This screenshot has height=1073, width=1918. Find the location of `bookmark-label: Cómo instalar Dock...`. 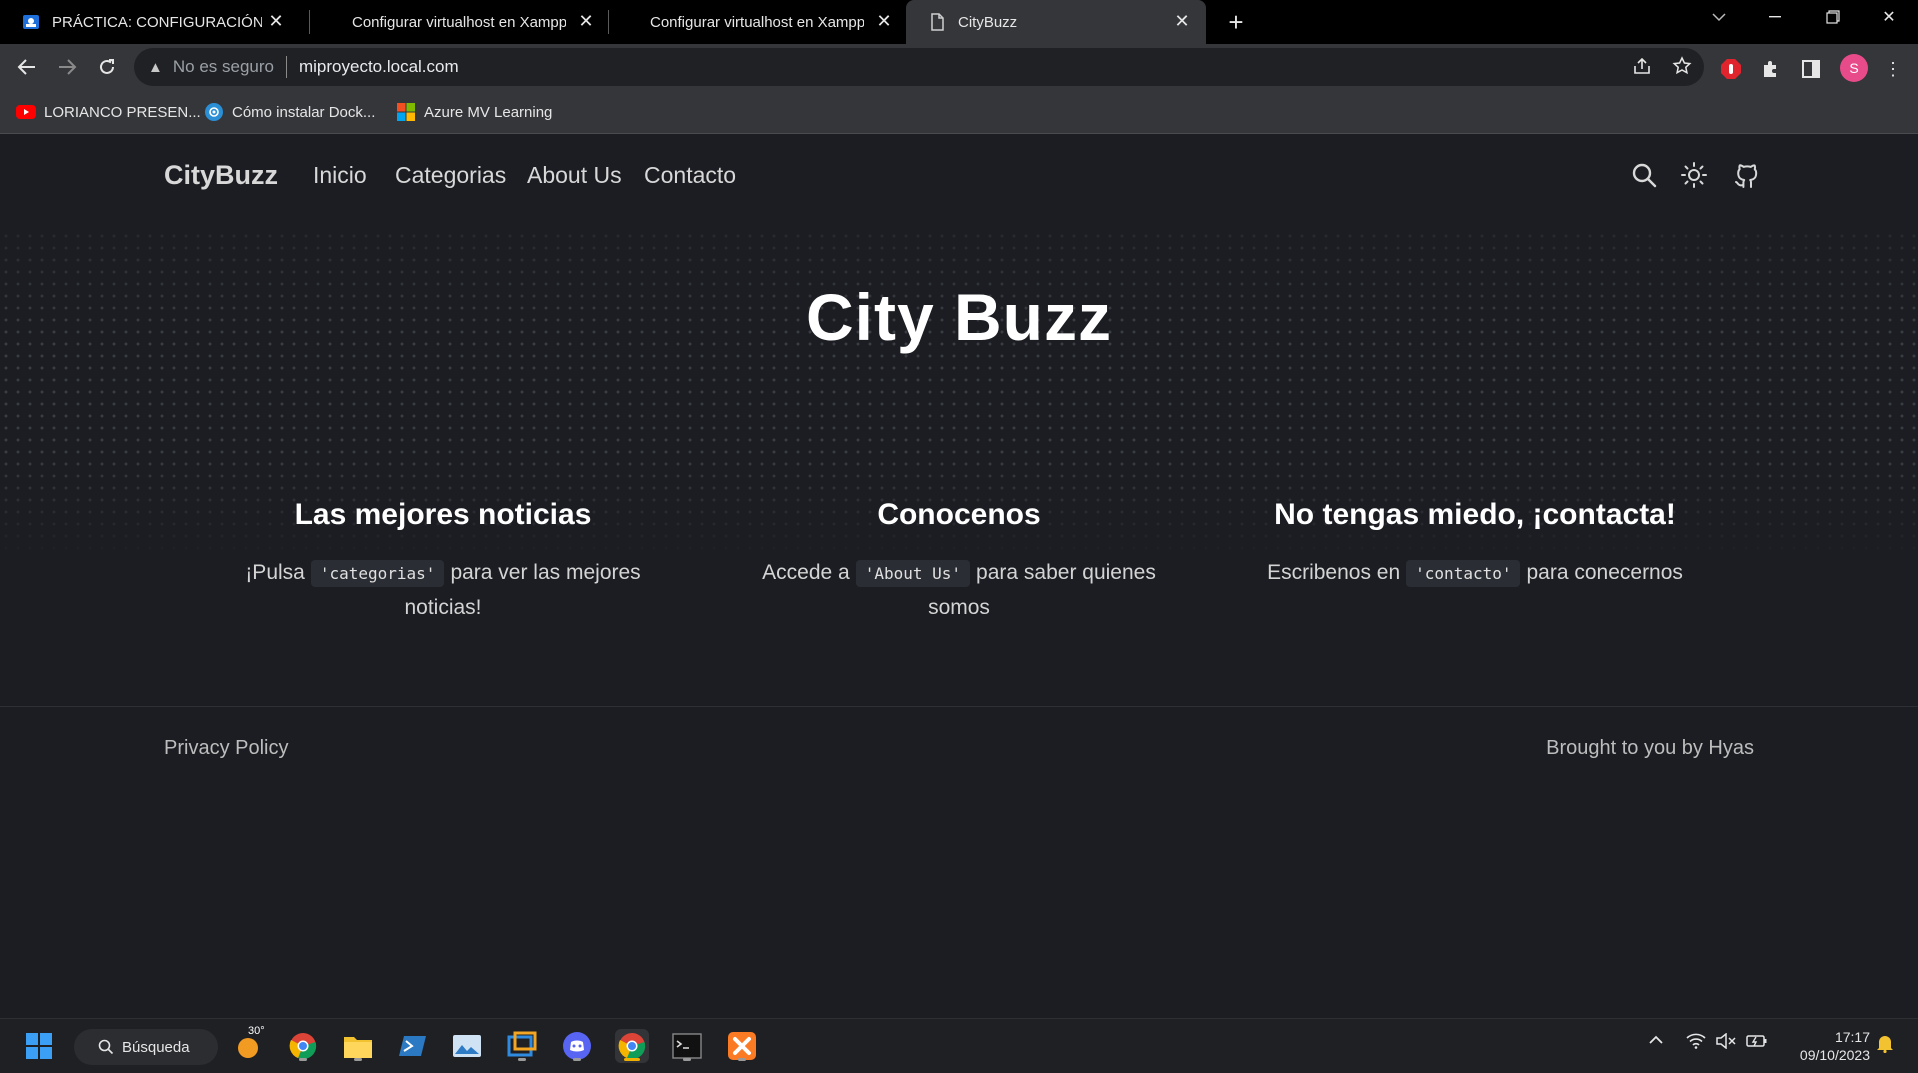

bookmark-label: Cómo instalar Dock... is located at coordinates (304, 112).